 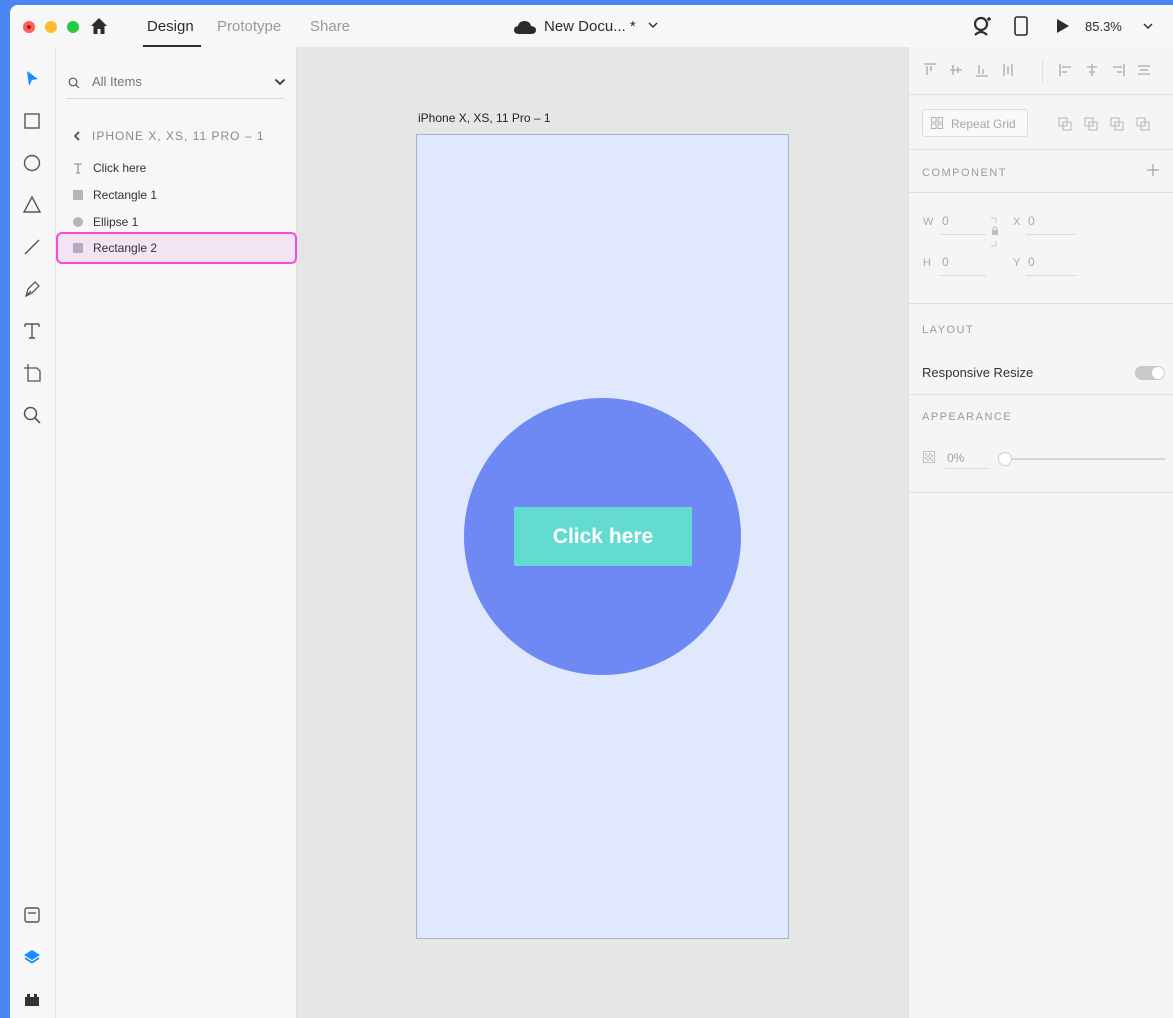 I want to click on layers-panel-icon, so click(x=32, y=957).